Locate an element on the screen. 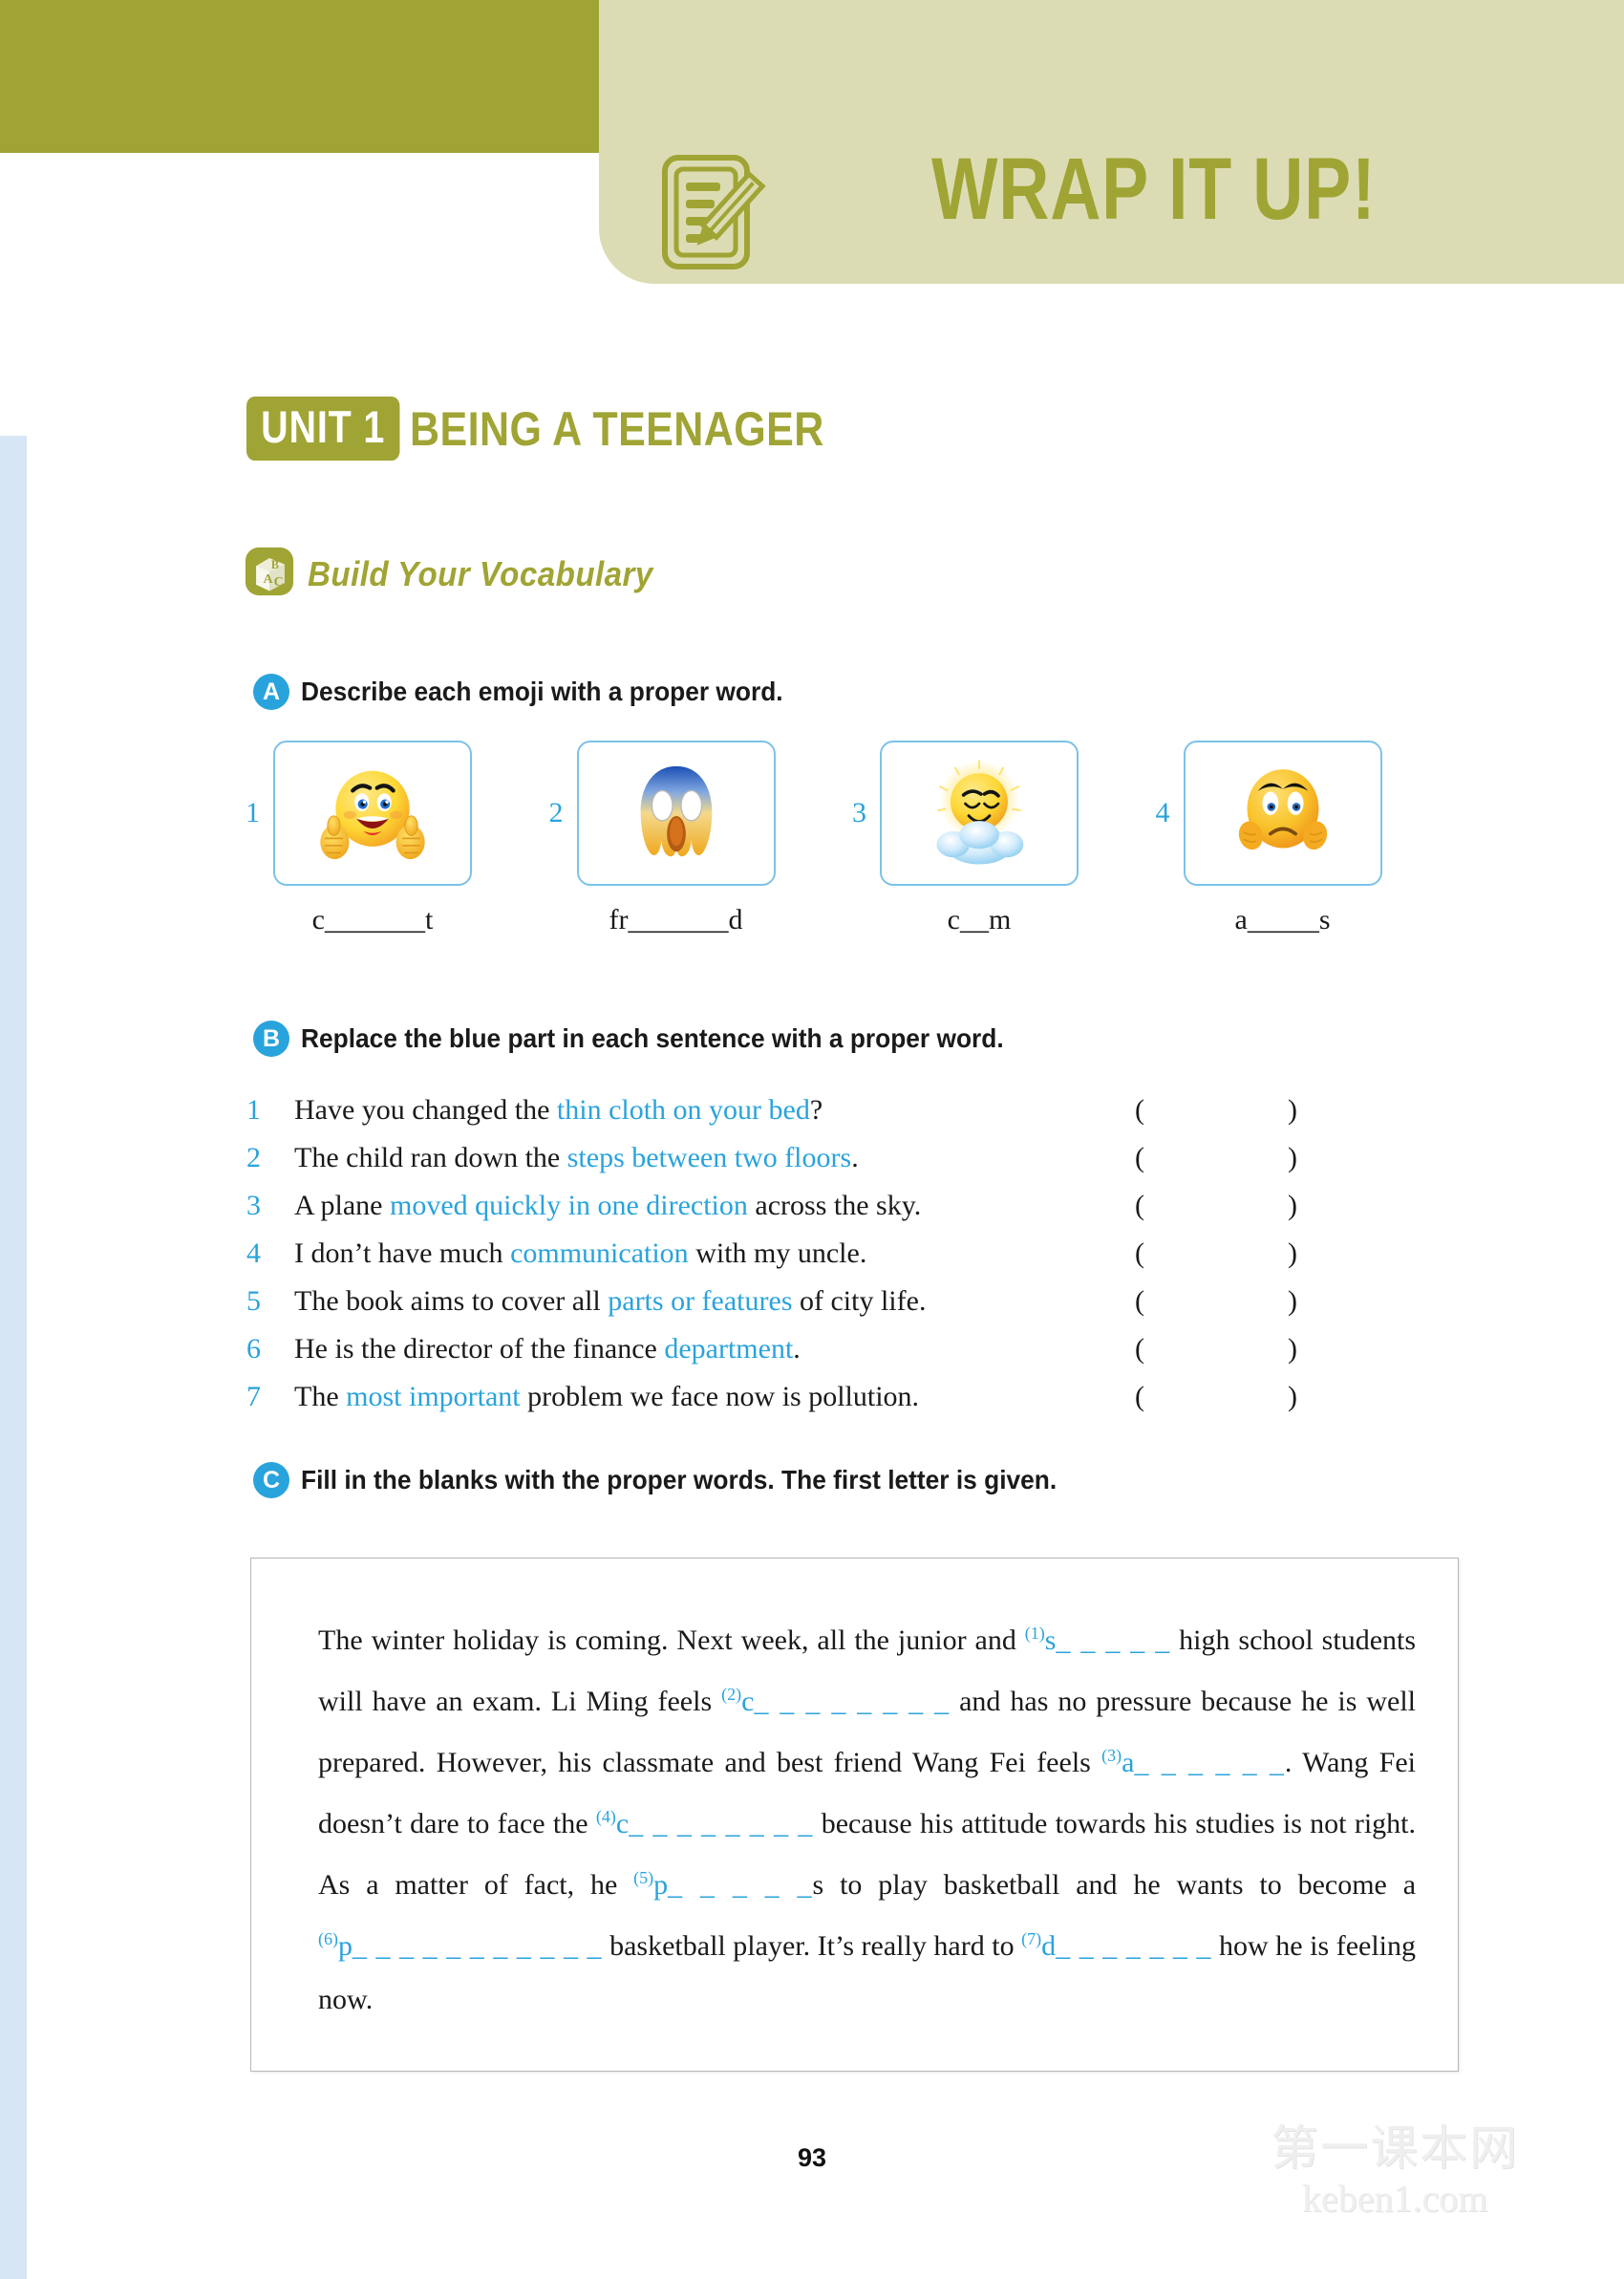 This screenshot has width=1624, height=2279. svg-text: C is located at coordinates (279, 583).